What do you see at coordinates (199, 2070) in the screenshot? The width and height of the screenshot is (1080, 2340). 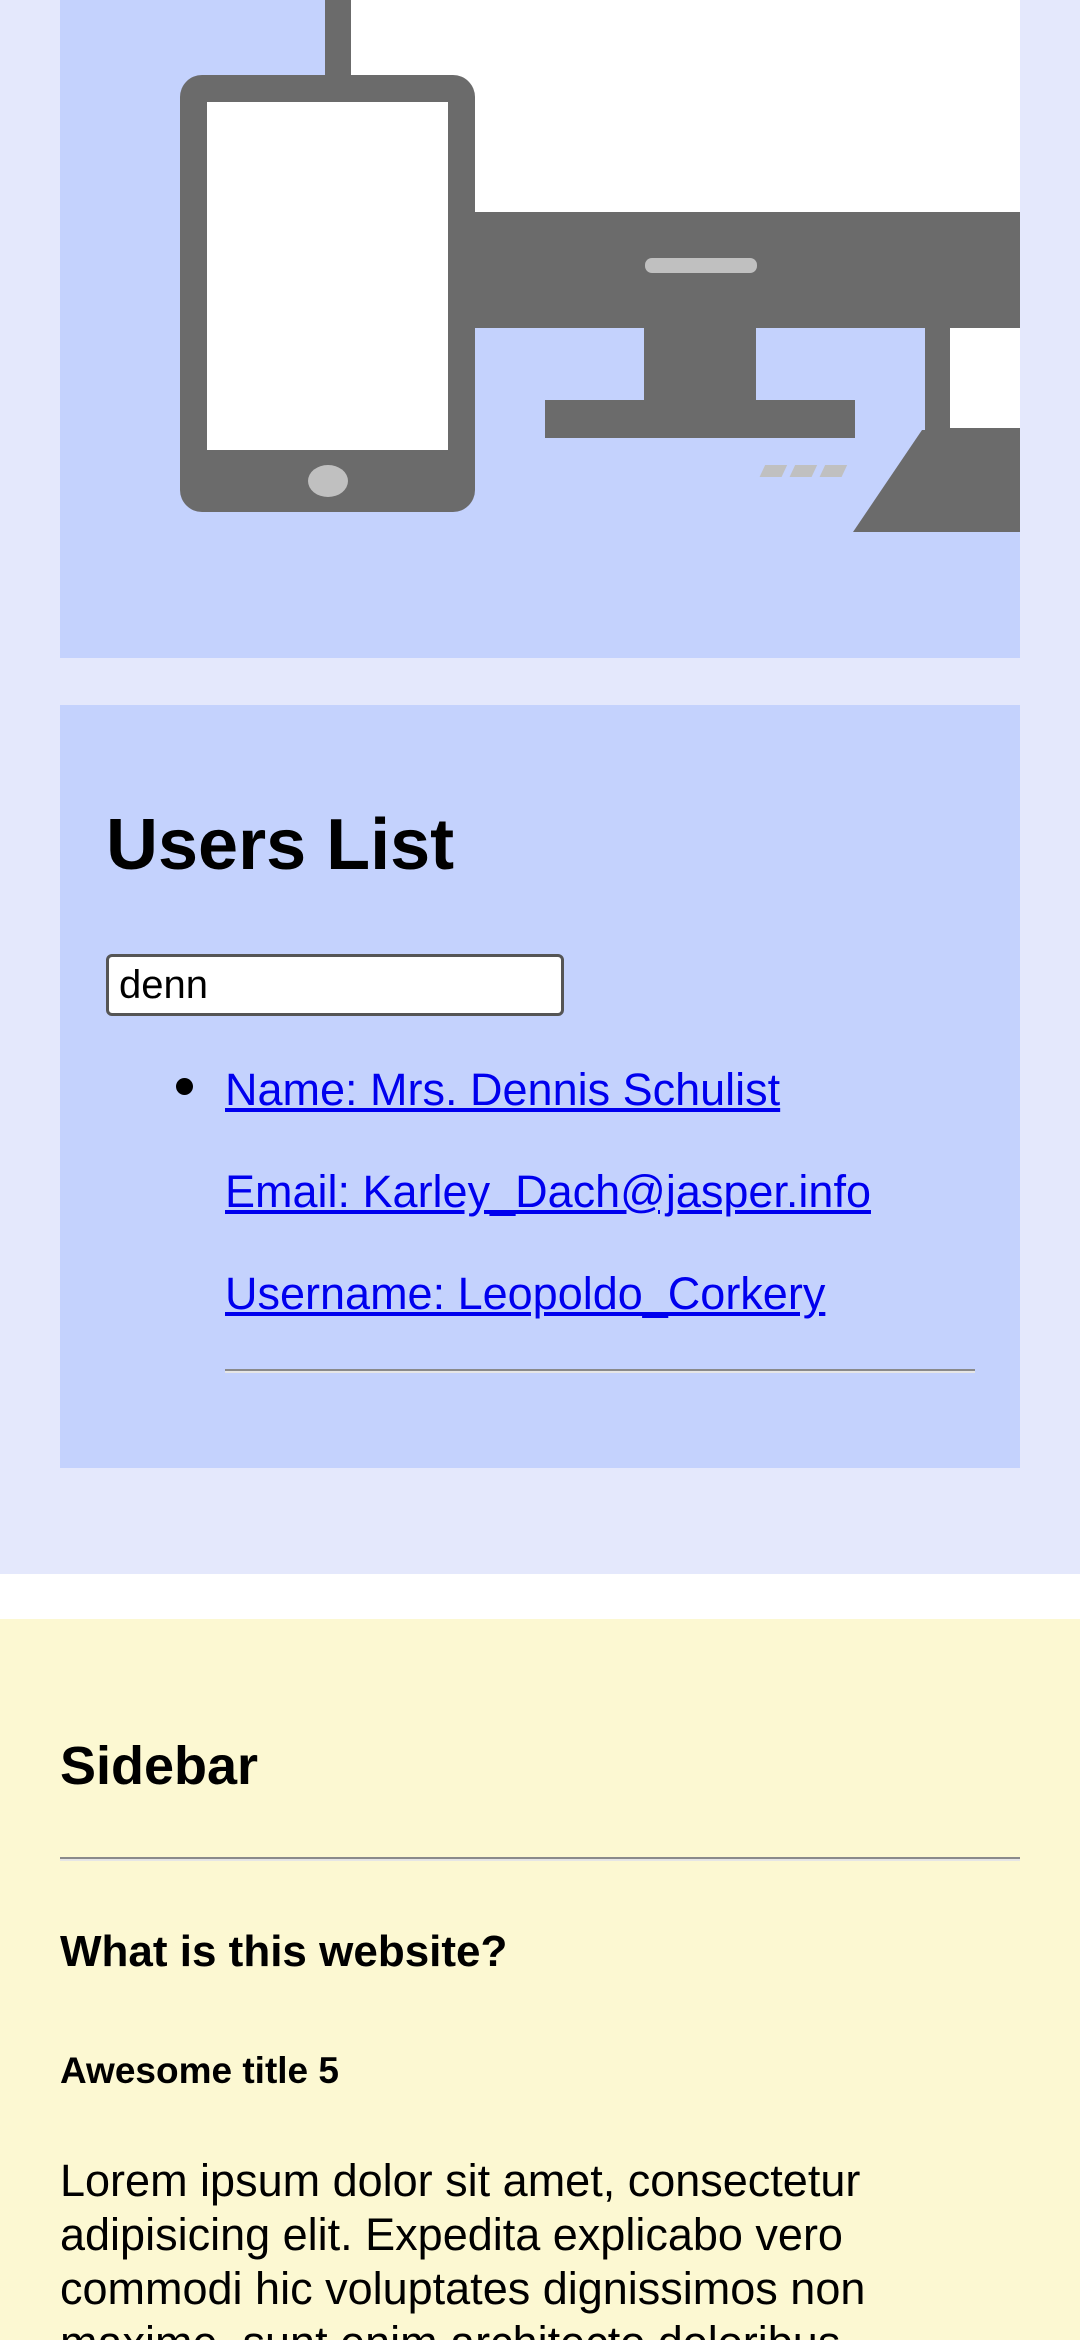 I see `sidebar-subtitle: Awesome title 5` at bounding box center [199, 2070].